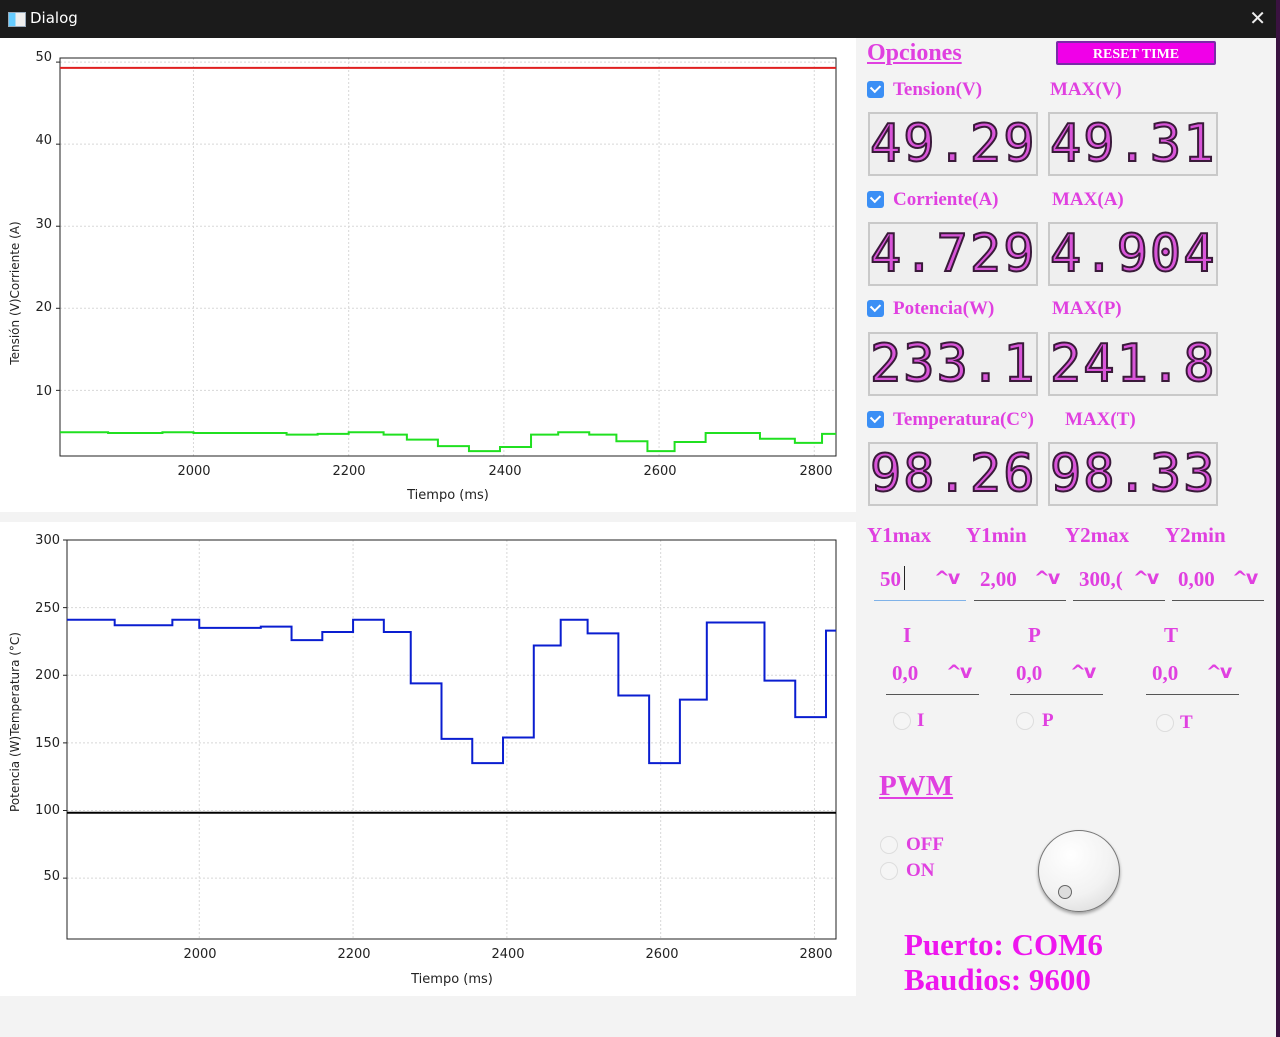 The height and width of the screenshot is (1037, 1280). I want to click on tension-checkbox, so click(875, 89).